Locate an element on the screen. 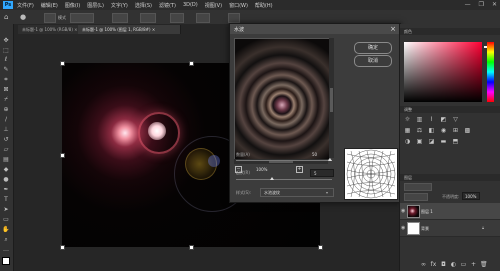  menu-help: 帮助(H) is located at coordinates (264, 5).